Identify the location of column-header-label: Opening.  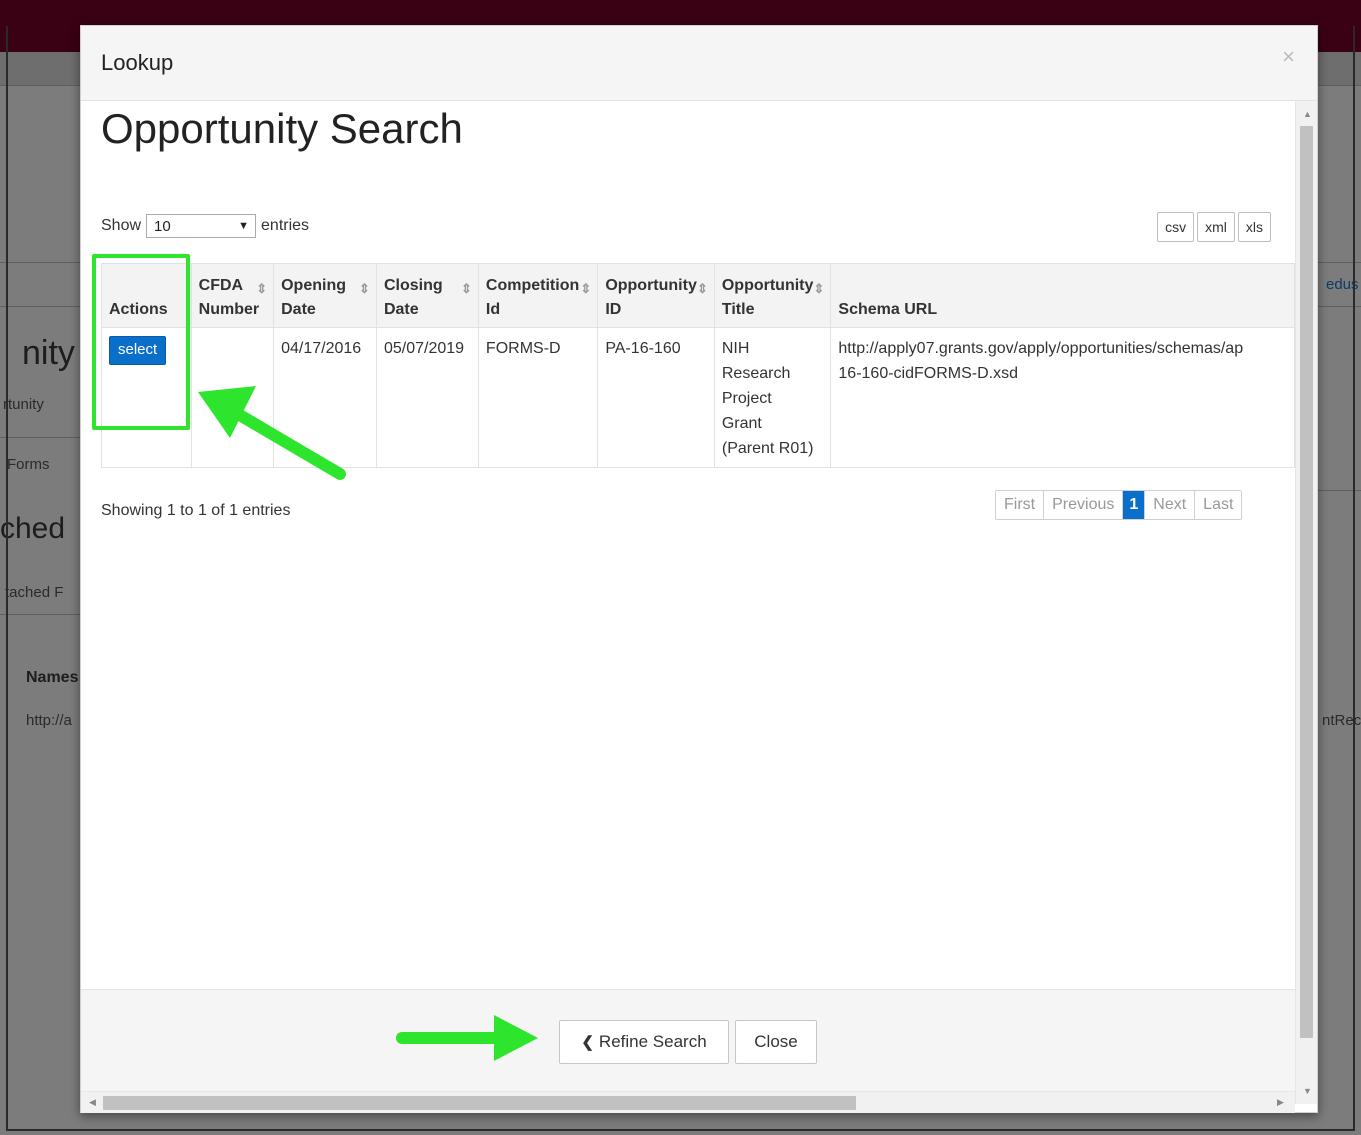
(313, 285).